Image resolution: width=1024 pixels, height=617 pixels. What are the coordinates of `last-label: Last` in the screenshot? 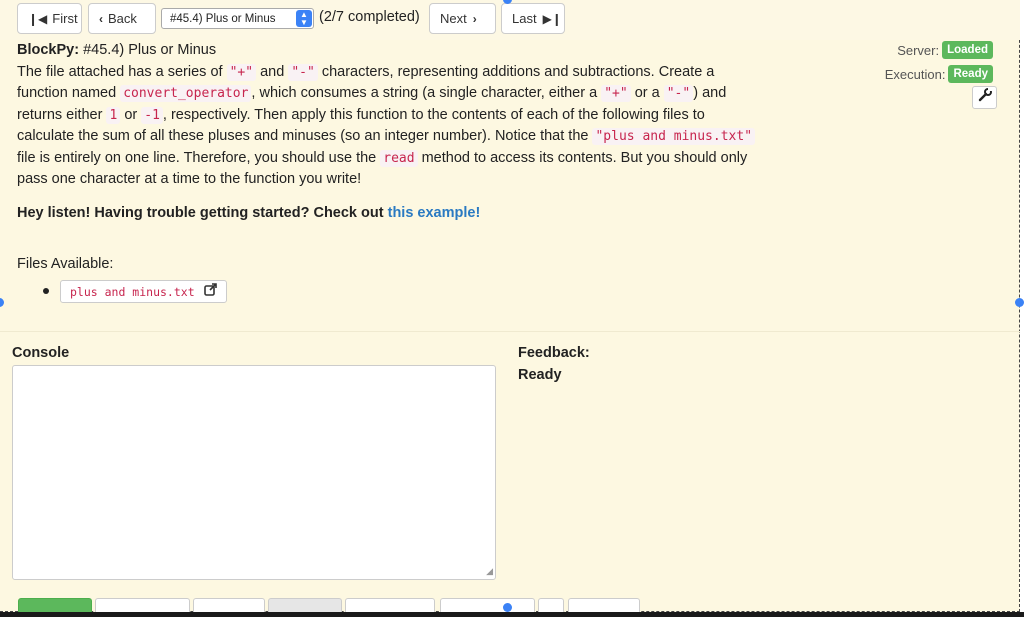 It's located at (524, 18).